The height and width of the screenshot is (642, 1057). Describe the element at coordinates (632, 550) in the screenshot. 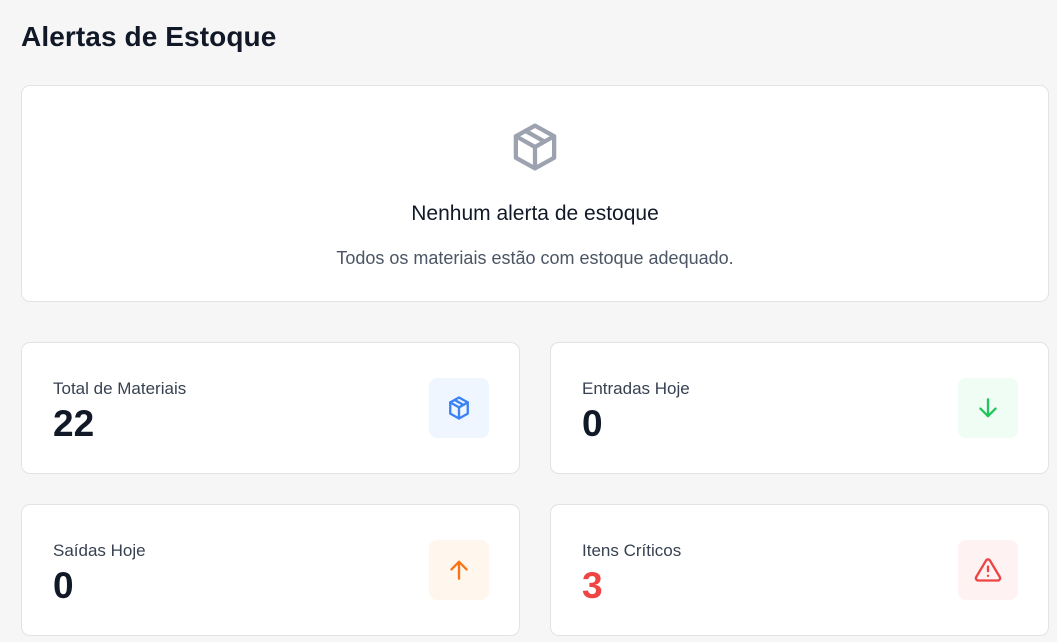

I see `stat-label: Itens Críticos` at that location.